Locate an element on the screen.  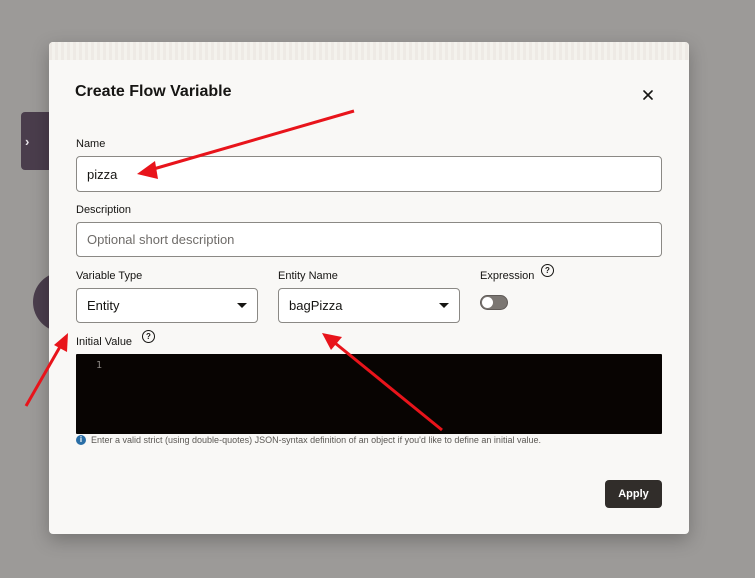
initial-value-help-icon: ? is located at coordinates (148, 336).